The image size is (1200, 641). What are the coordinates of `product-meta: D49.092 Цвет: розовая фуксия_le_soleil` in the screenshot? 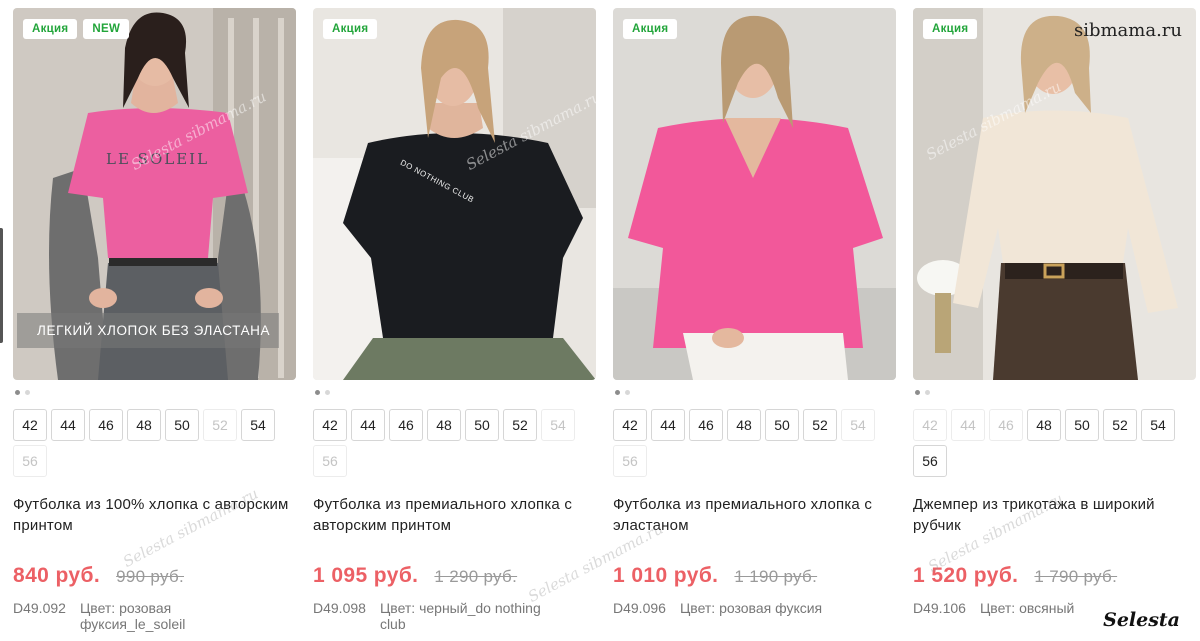 It's located at (154, 616).